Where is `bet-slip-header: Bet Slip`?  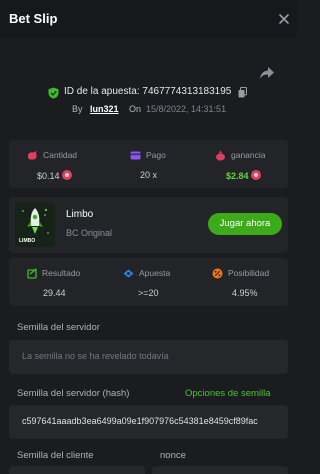 bet-slip-header: Bet Slip is located at coordinates (148, 19).